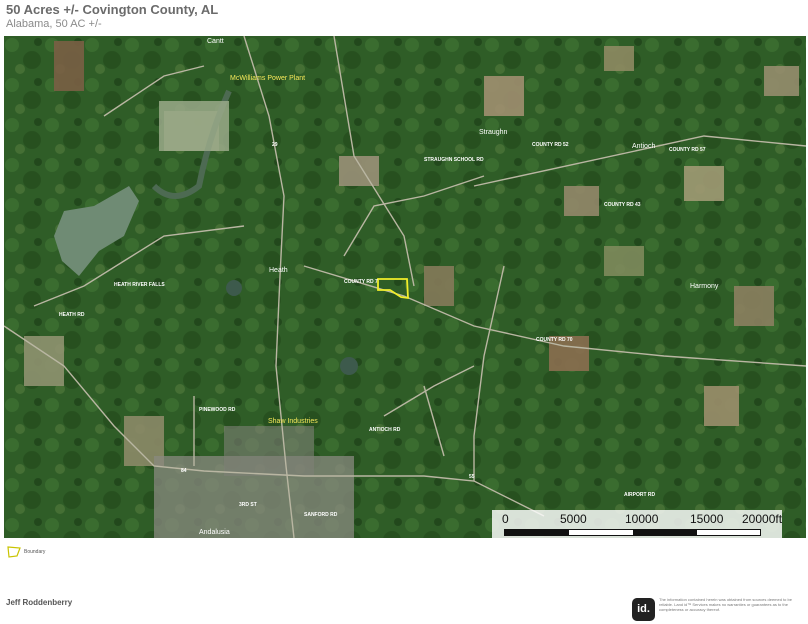 The image size is (808, 624). What do you see at coordinates (493, 132) in the screenshot?
I see `place-label: Straughn` at bounding box center [493, 132].